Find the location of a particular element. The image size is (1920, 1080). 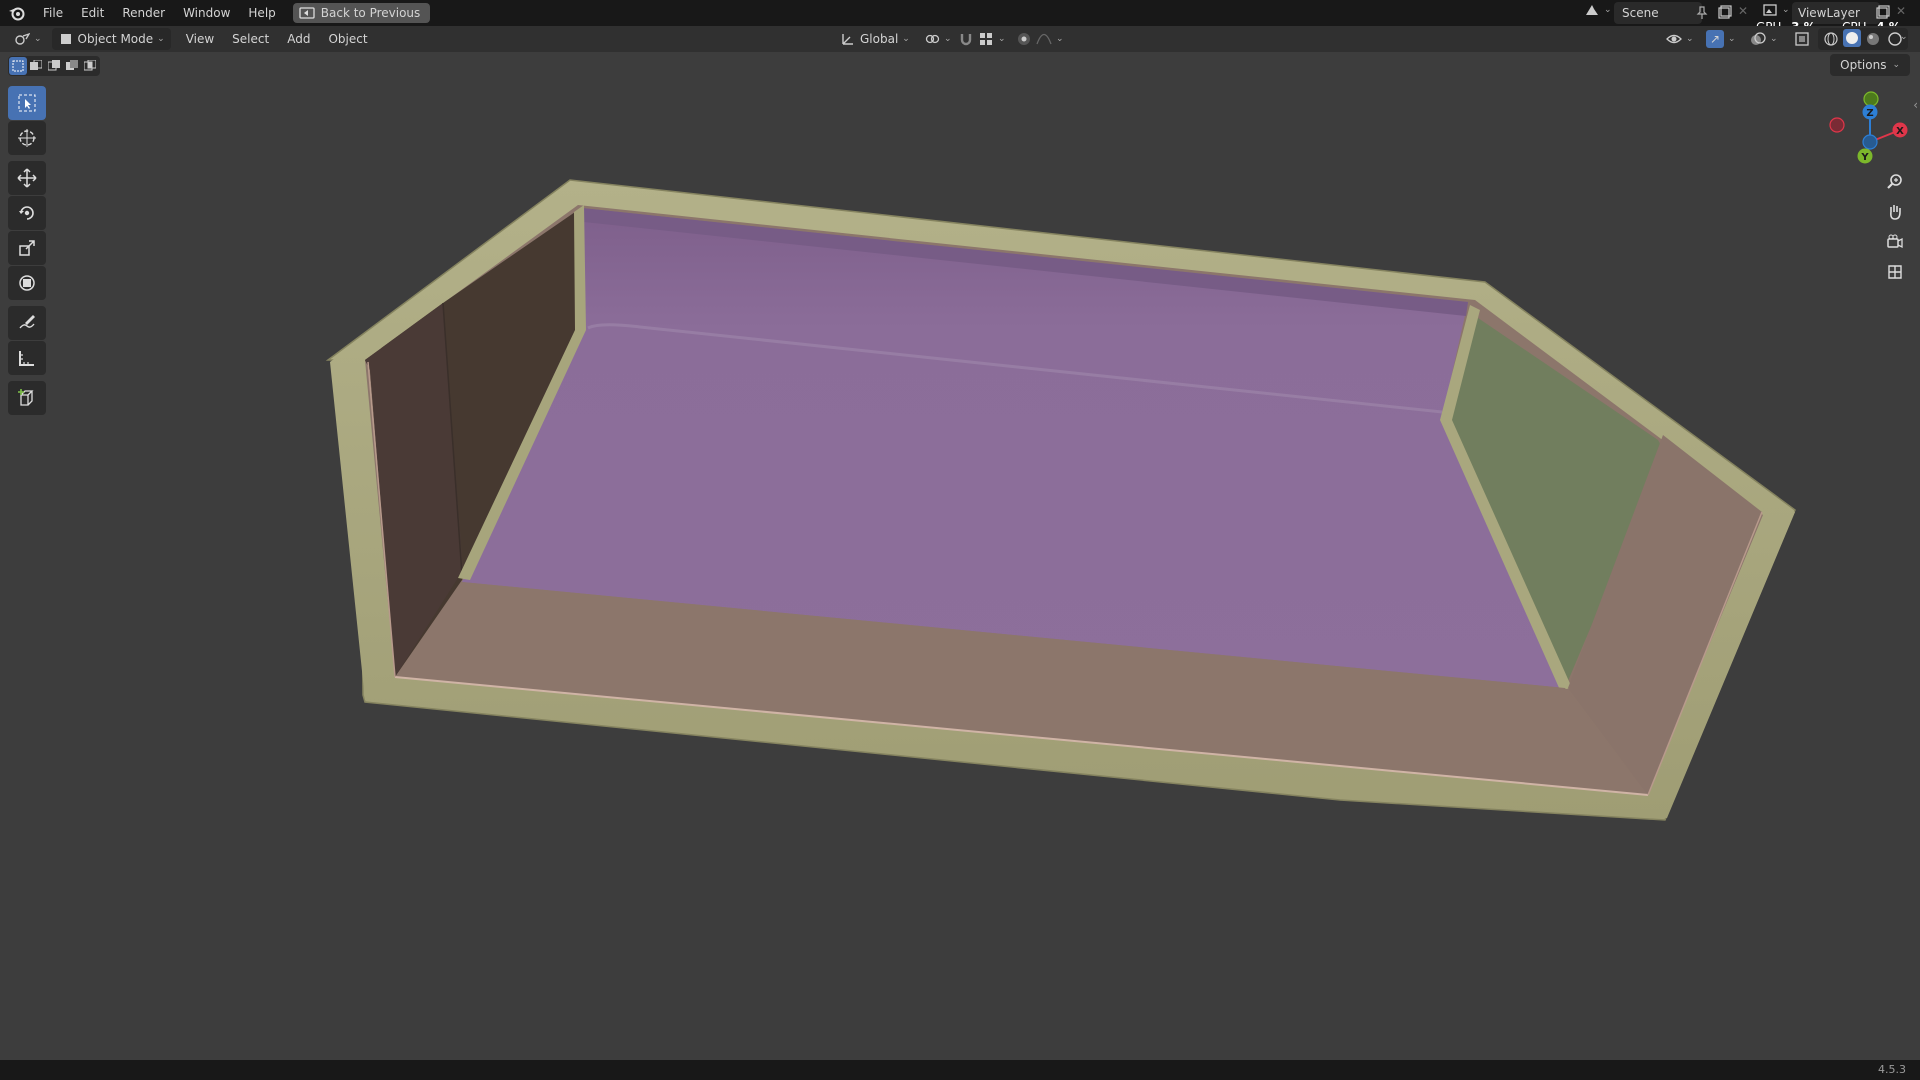

scale-tool is located at coordinates (27, 248).